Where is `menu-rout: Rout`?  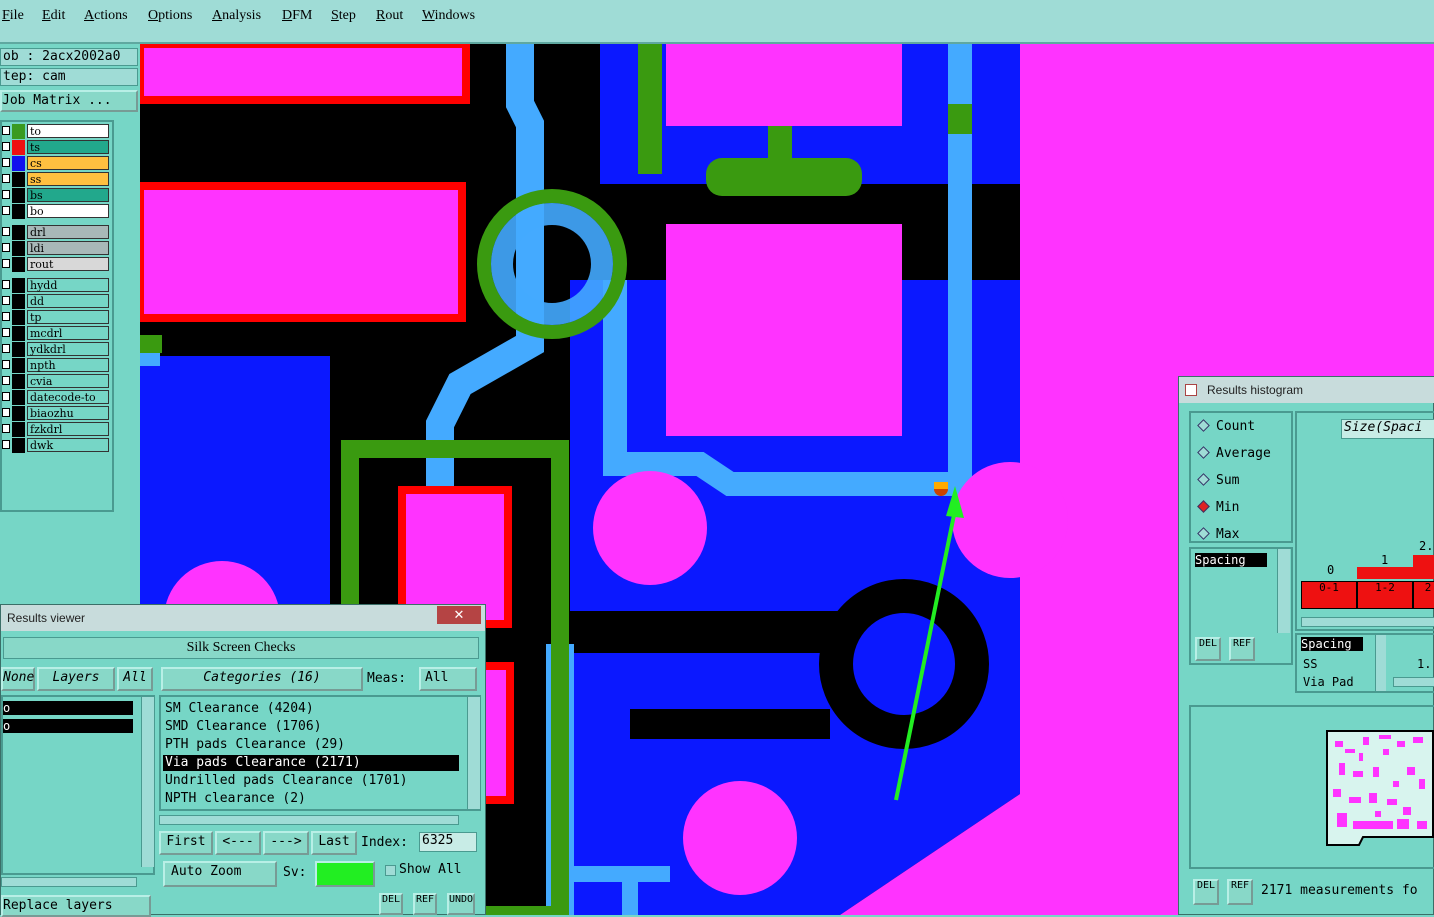
menu-rout: Rout is located at coordinates (389, 16).